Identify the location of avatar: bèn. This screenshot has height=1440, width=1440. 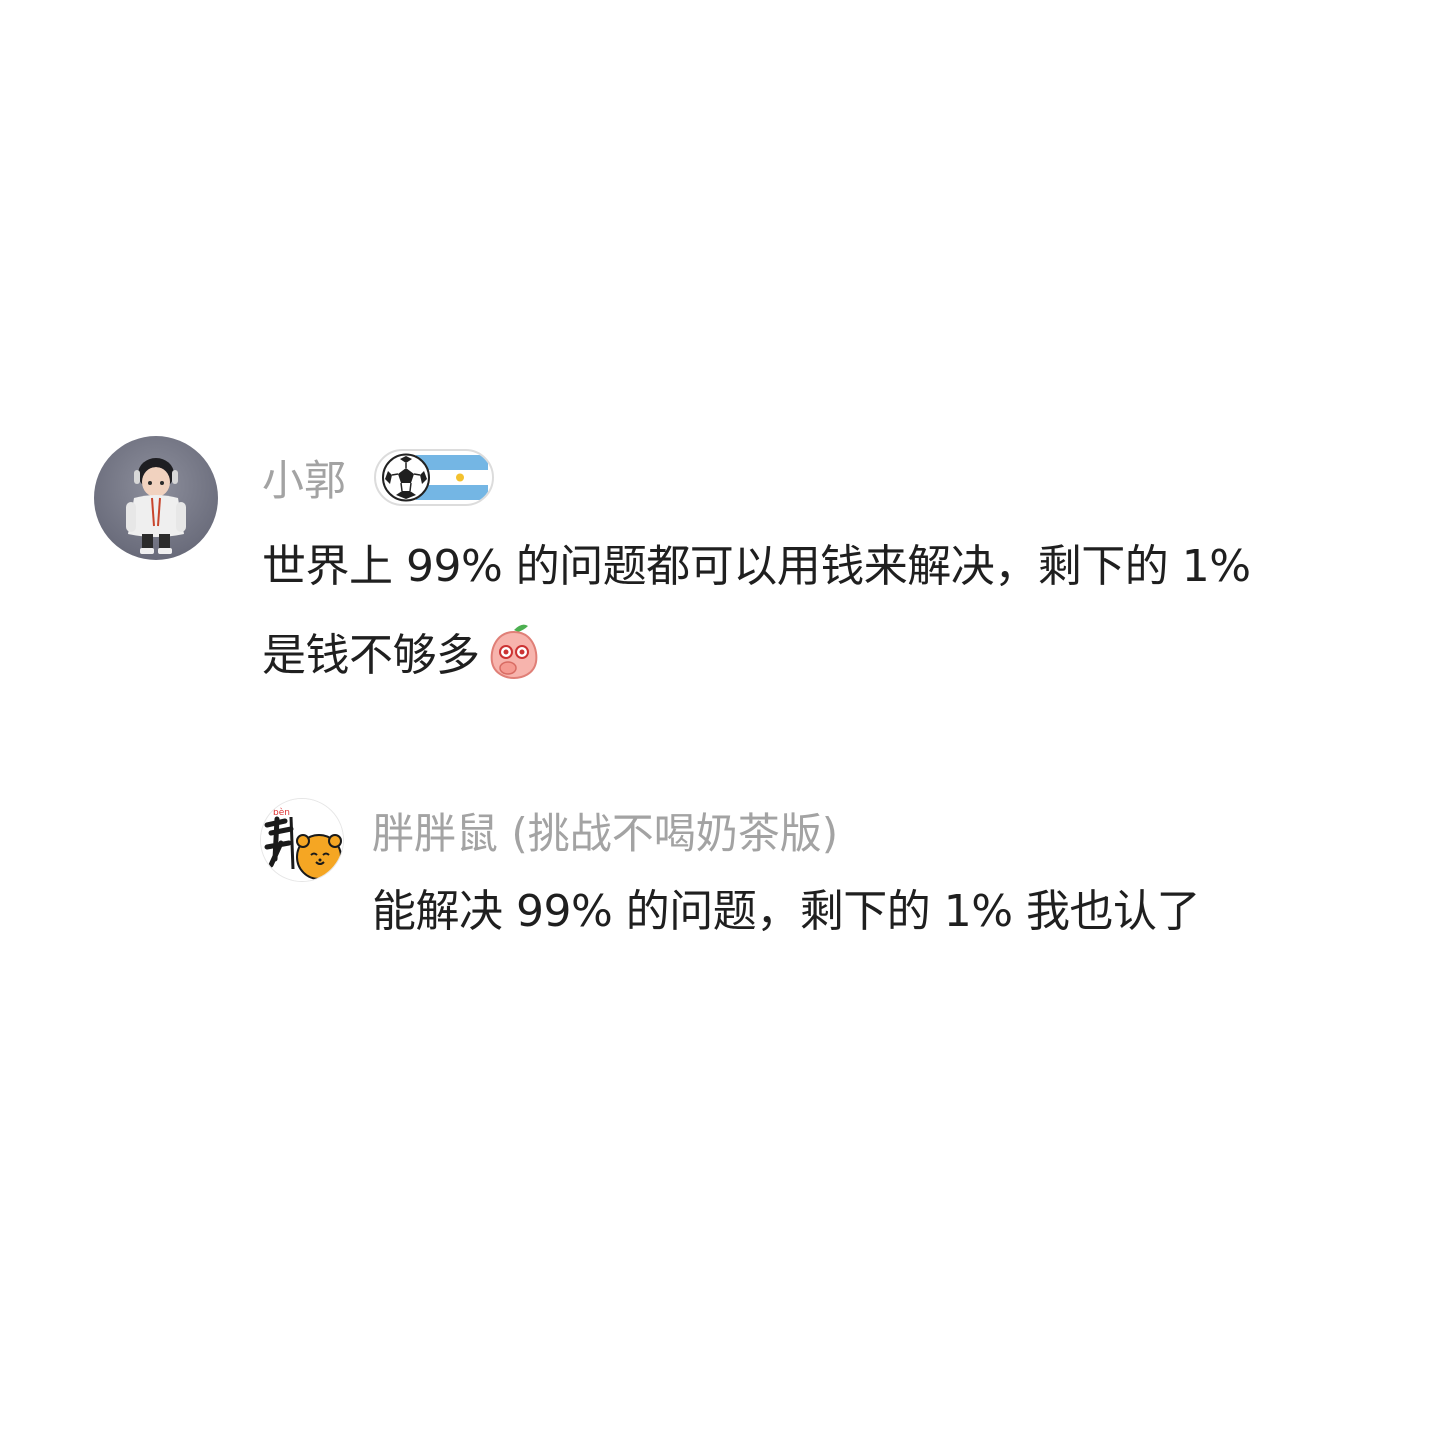
(302, 840).